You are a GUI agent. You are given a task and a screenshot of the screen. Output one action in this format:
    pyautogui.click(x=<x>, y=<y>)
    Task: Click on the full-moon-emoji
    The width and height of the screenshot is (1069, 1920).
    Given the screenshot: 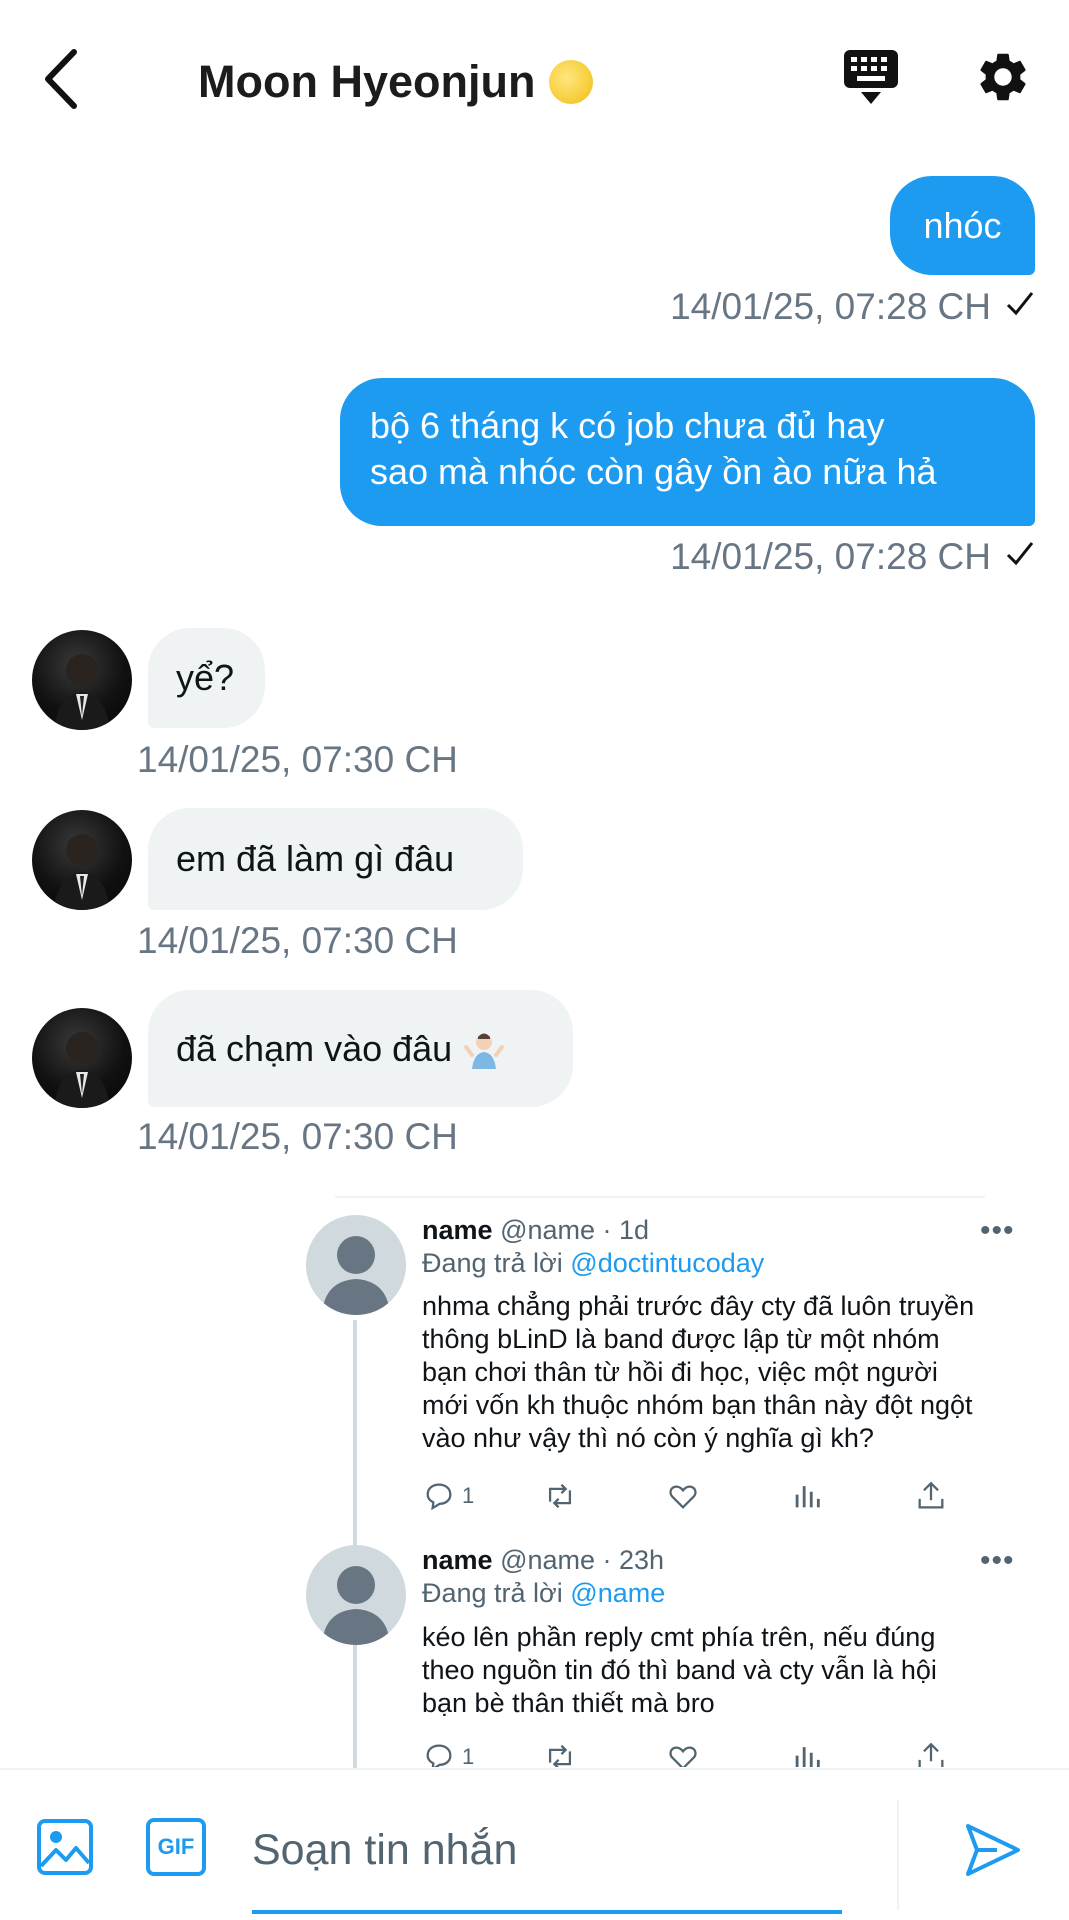 What is the action you would take?
    pyautogui.click(x=571, y=82)
    